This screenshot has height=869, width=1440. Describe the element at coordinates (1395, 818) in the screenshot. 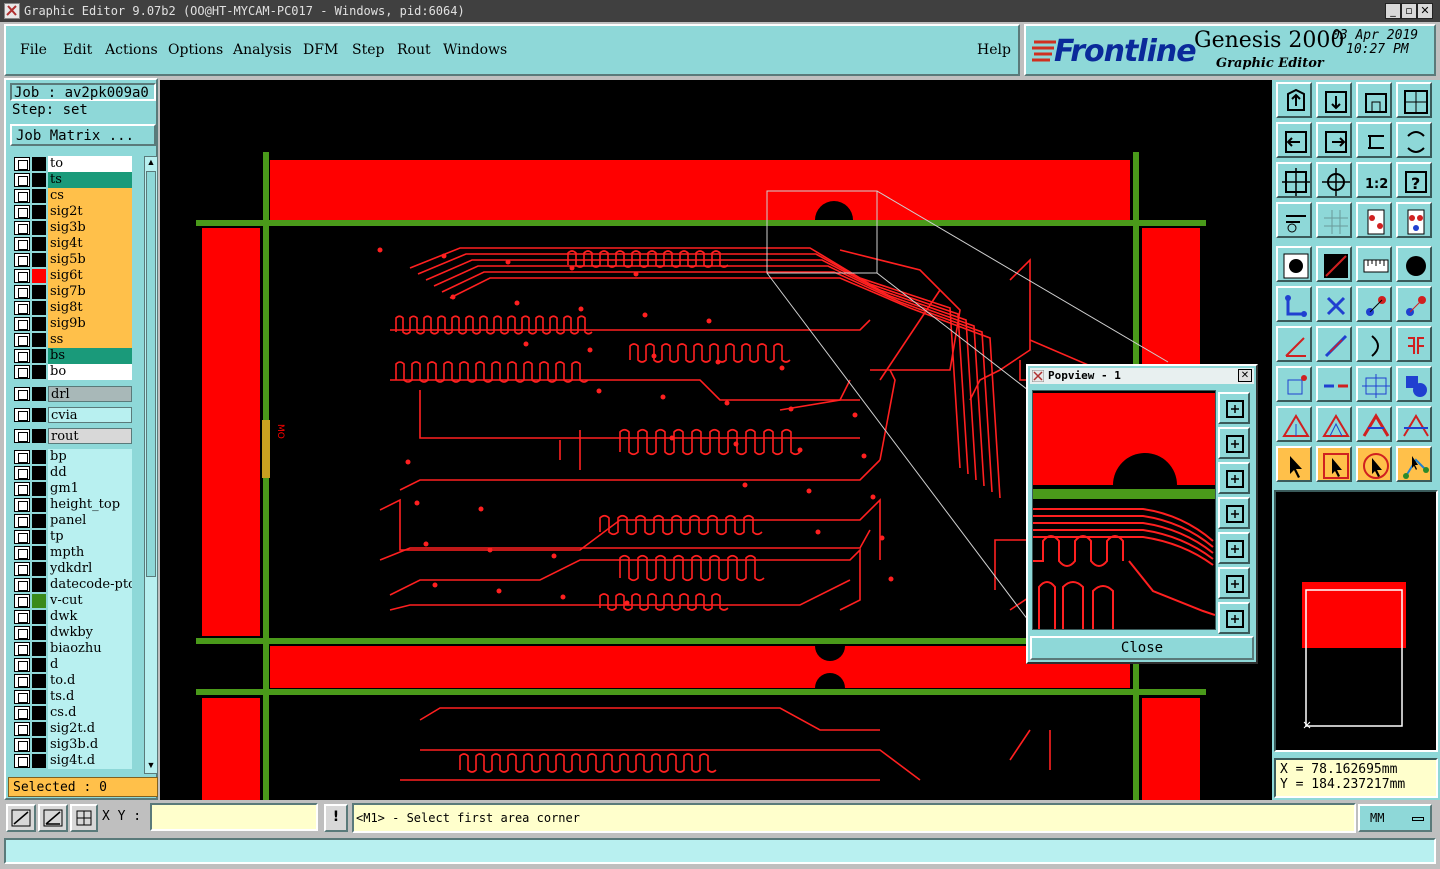

I see `units-dropdown: MM` at that location.